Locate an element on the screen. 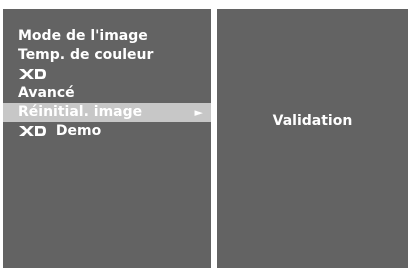  menu-item-label: Temp. de couleur is located at coordinates (86, 55).